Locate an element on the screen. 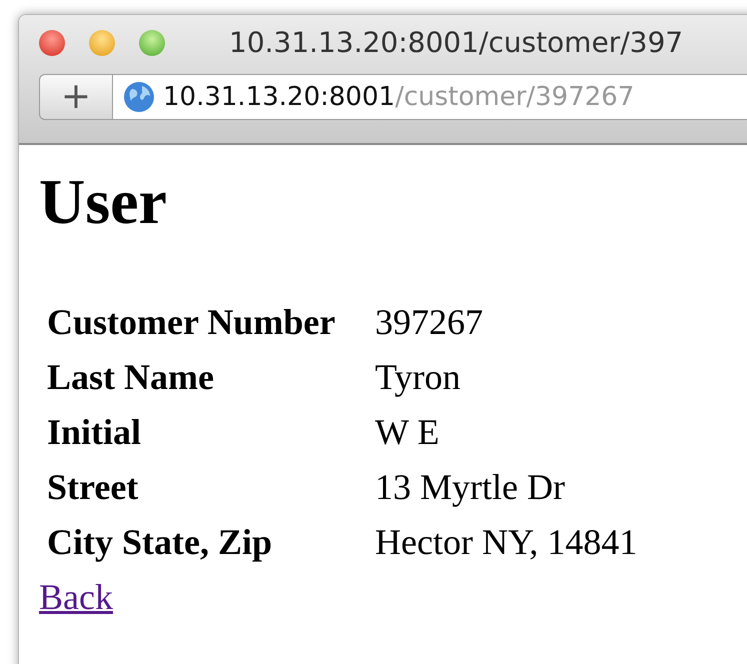 The image size is (747, 664). field-value: Hector NY, 14841 is located at coordinates (506, 542).